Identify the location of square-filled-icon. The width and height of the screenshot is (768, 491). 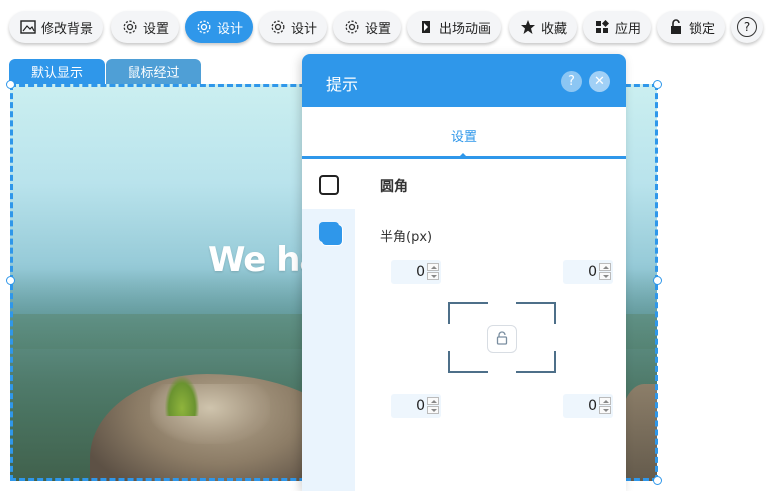
(329, 232).